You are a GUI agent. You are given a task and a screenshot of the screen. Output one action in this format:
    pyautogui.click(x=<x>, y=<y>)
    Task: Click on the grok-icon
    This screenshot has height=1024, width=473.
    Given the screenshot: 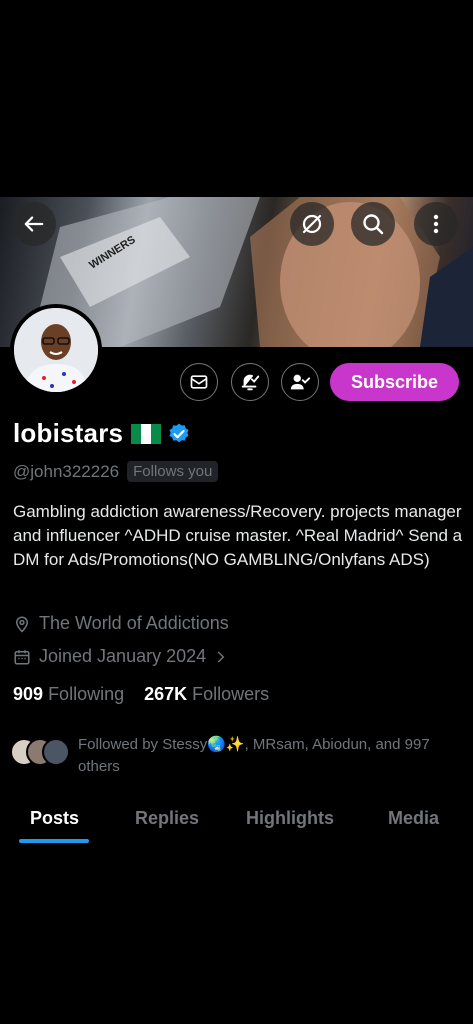 What is the action you would take?
    pyautogui.click(x=312, y=224)
    